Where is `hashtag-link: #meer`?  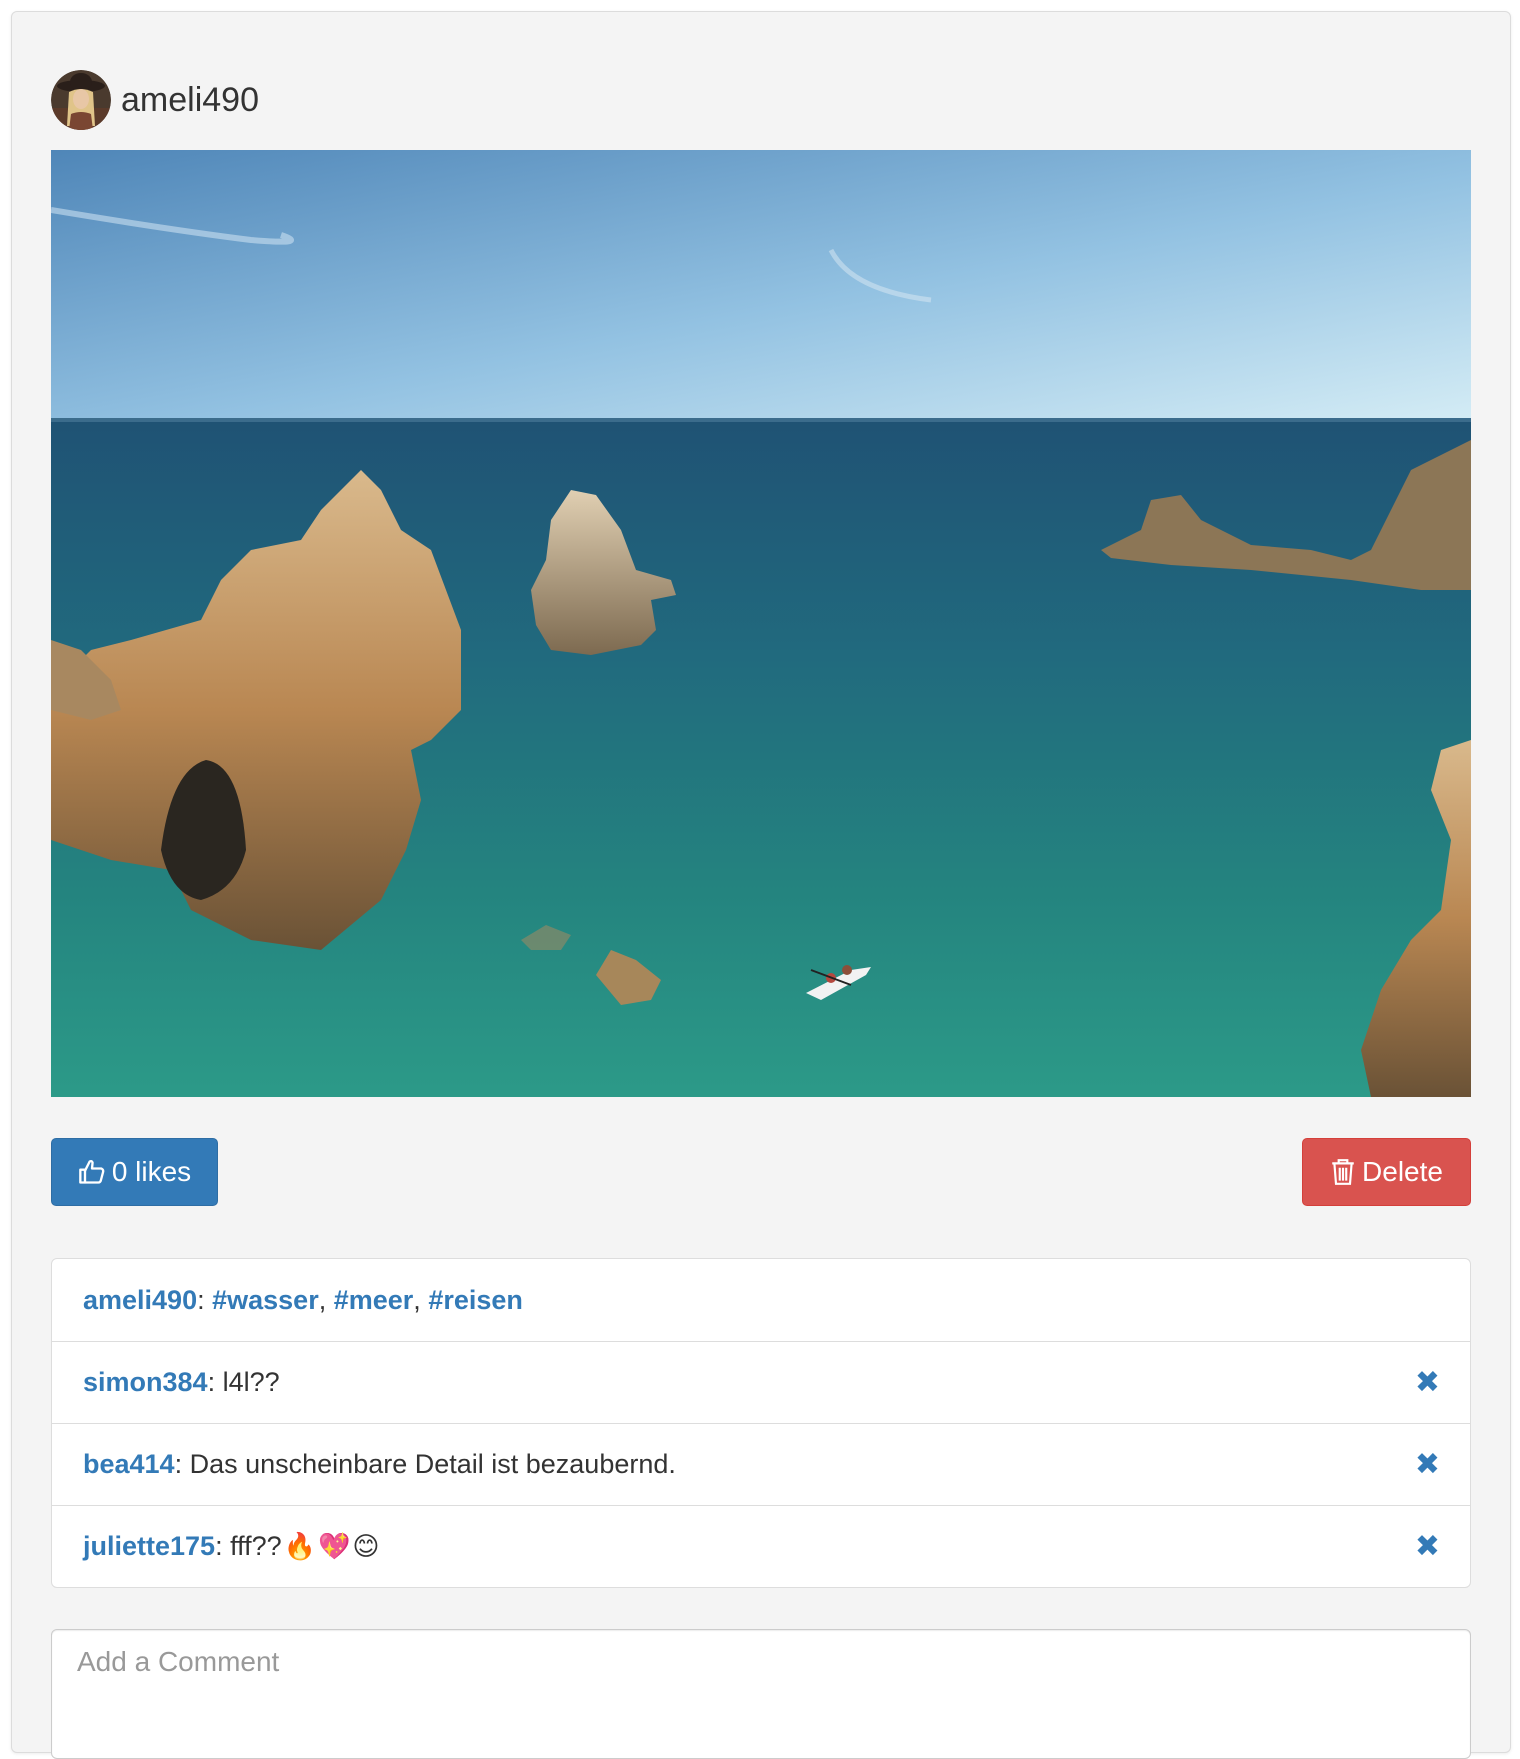
hashtag-link: #meer is located at coordinates (374, 1300).